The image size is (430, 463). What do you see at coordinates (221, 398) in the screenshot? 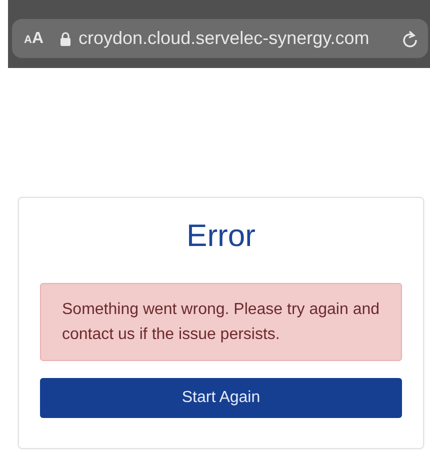
I see `start-again-button: Start Again` at bounding box center [221, 398].